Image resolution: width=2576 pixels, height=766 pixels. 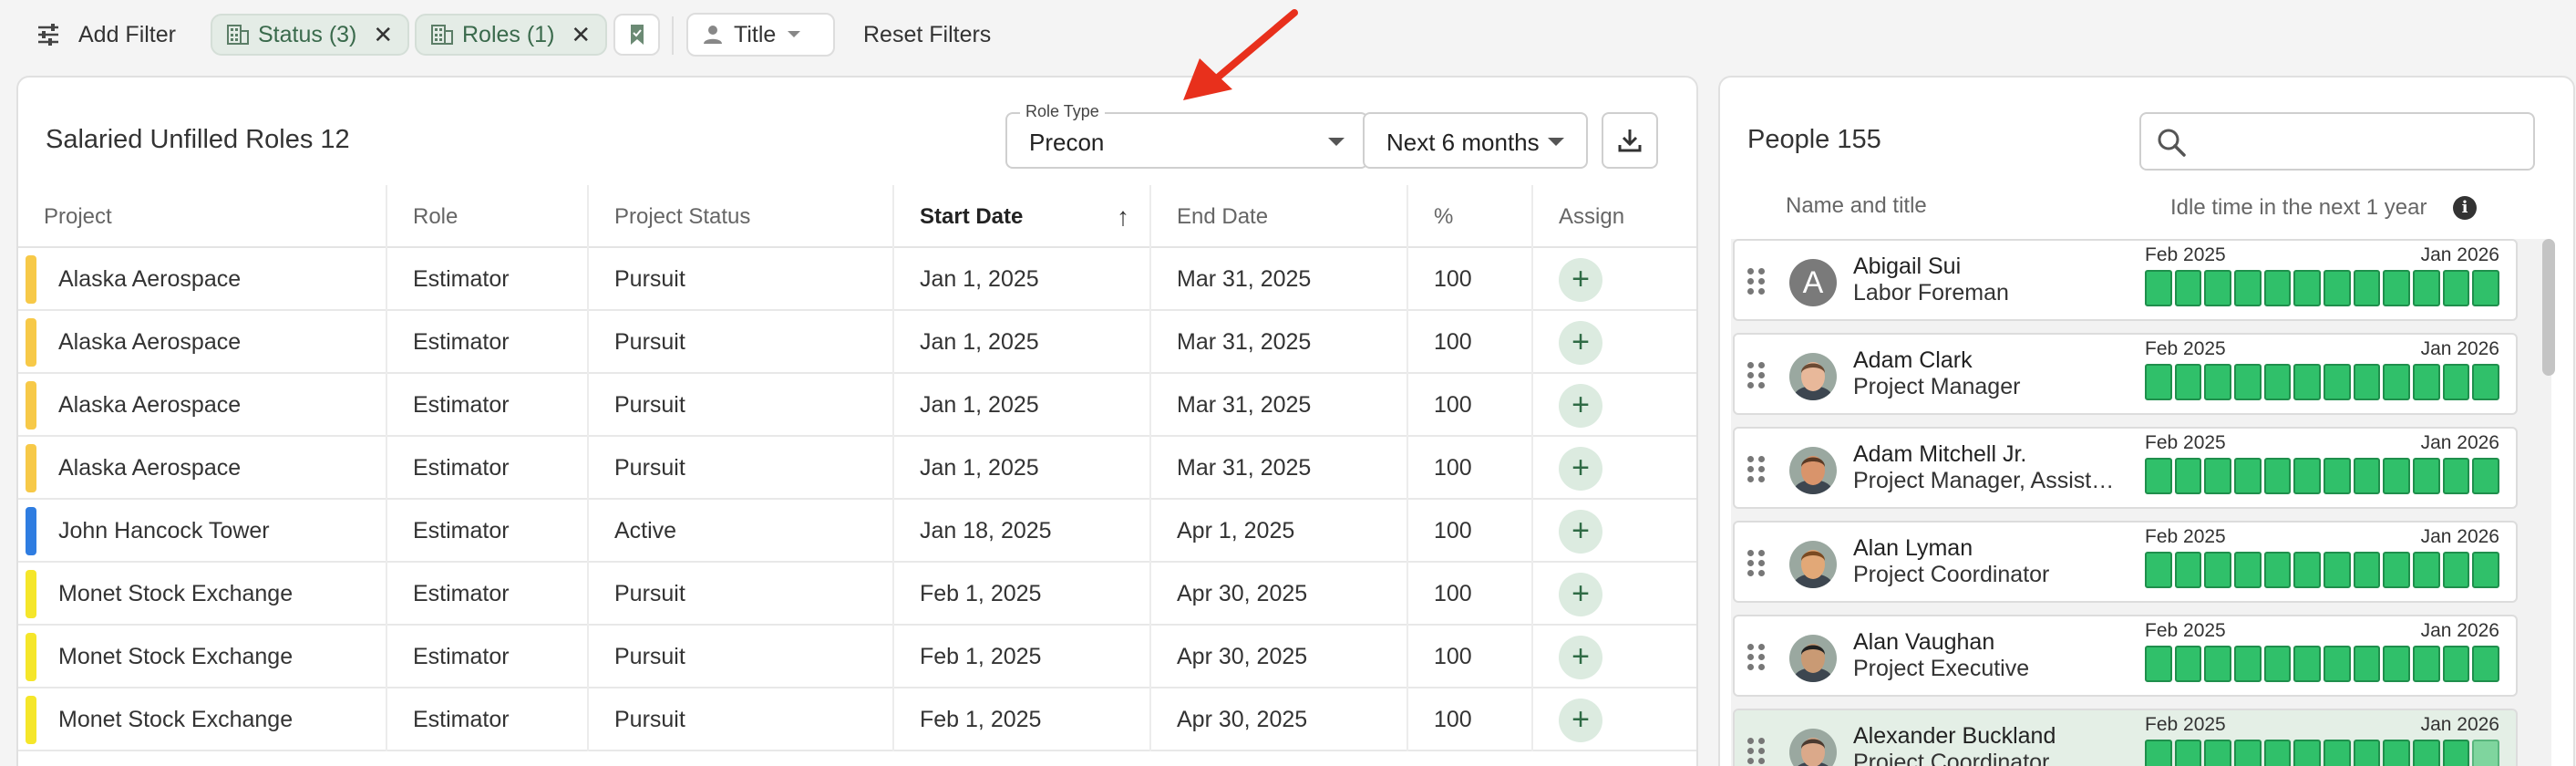 I want to click on column-header-project-status: Project Status, so click(x=741, y=216).